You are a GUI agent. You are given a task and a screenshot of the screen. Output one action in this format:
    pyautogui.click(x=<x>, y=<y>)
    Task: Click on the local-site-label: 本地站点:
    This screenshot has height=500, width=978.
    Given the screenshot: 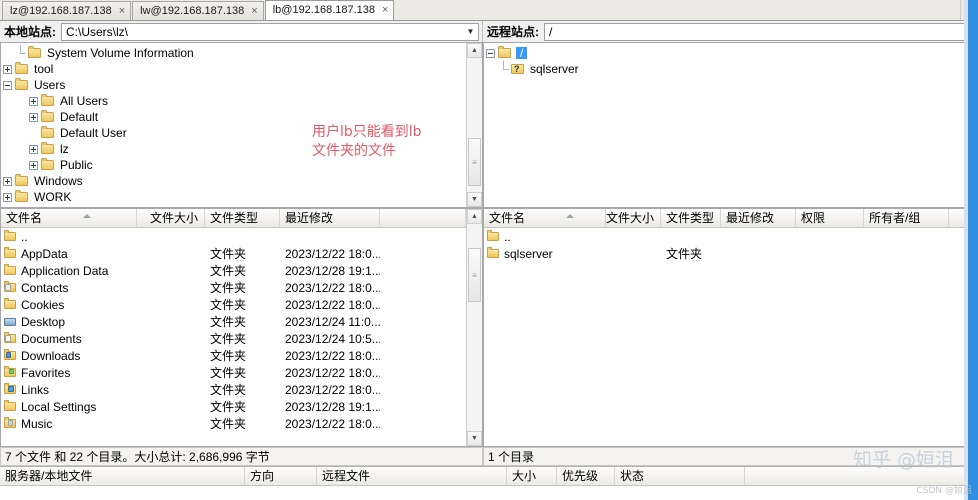 What is the action you would take?
    pyautogui.click(x=30, y=31)
    